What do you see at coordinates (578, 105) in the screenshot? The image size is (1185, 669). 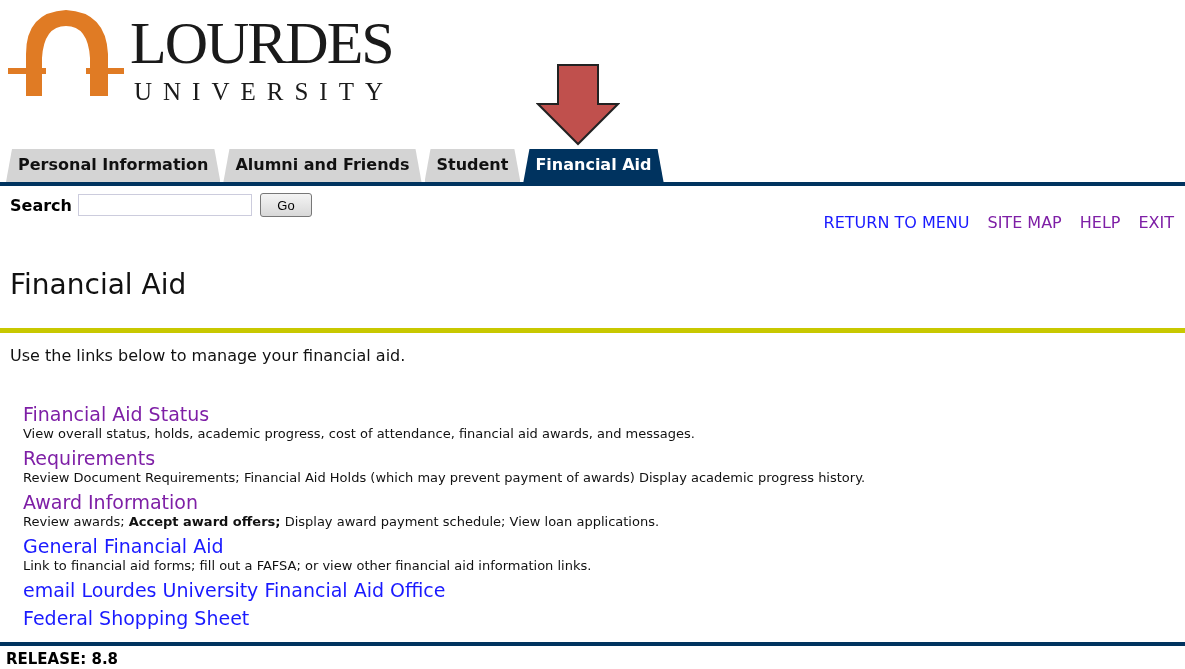 I see `down-arrow-icon` at bounding box center [578, 105].